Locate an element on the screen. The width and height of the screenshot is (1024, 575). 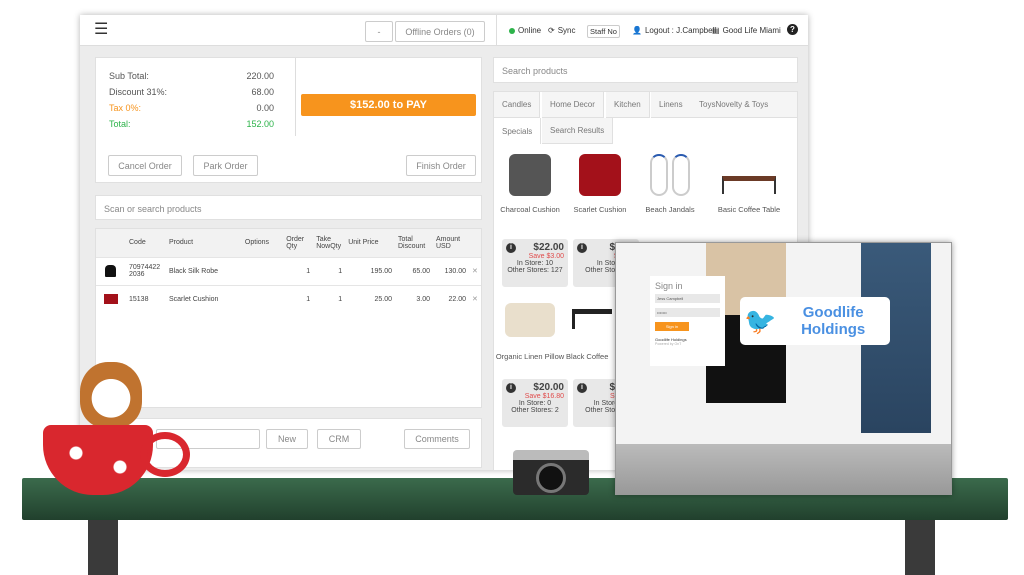
in-store: In Store: 0 is located at coordinates (535, 403).